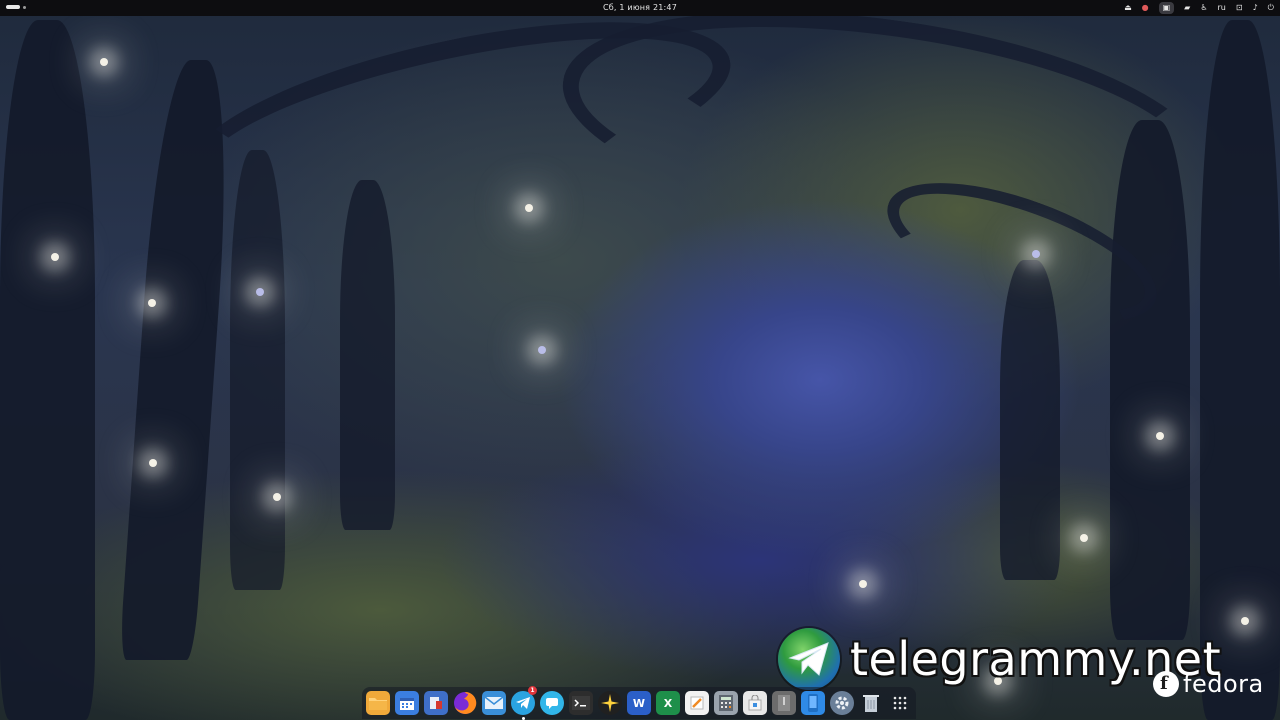  I want to click on volume-icon: ♪, so click(1255, 8).